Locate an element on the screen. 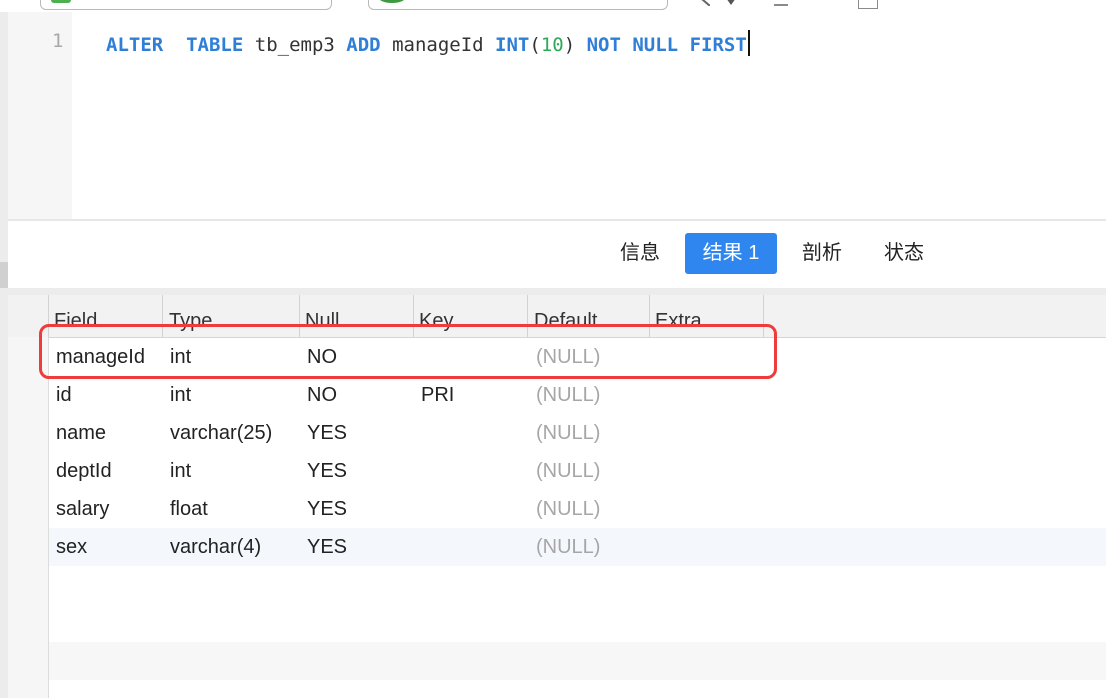 The width and height of the screenshot is (1106, 698). cell-type: varchar(4) is located at coordinates (232, 547).